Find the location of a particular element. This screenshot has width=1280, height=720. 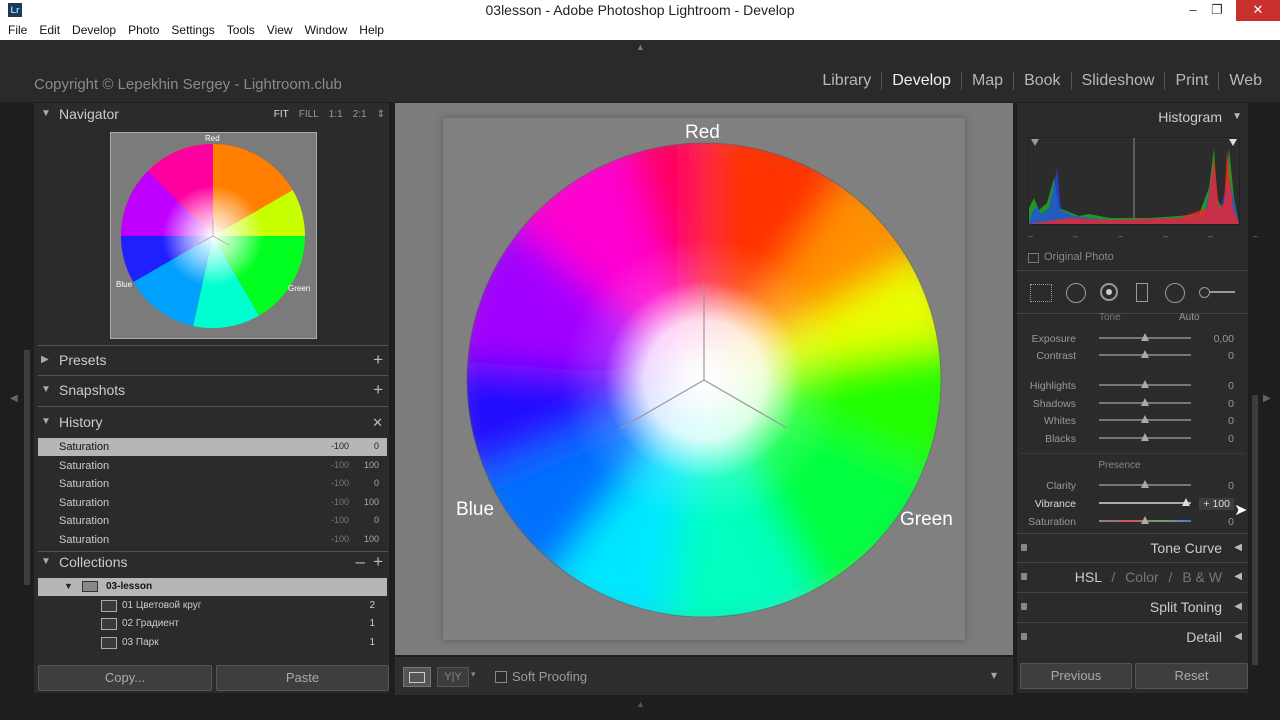

paste-settings-button: Paste is located at coordinates (302, 678).